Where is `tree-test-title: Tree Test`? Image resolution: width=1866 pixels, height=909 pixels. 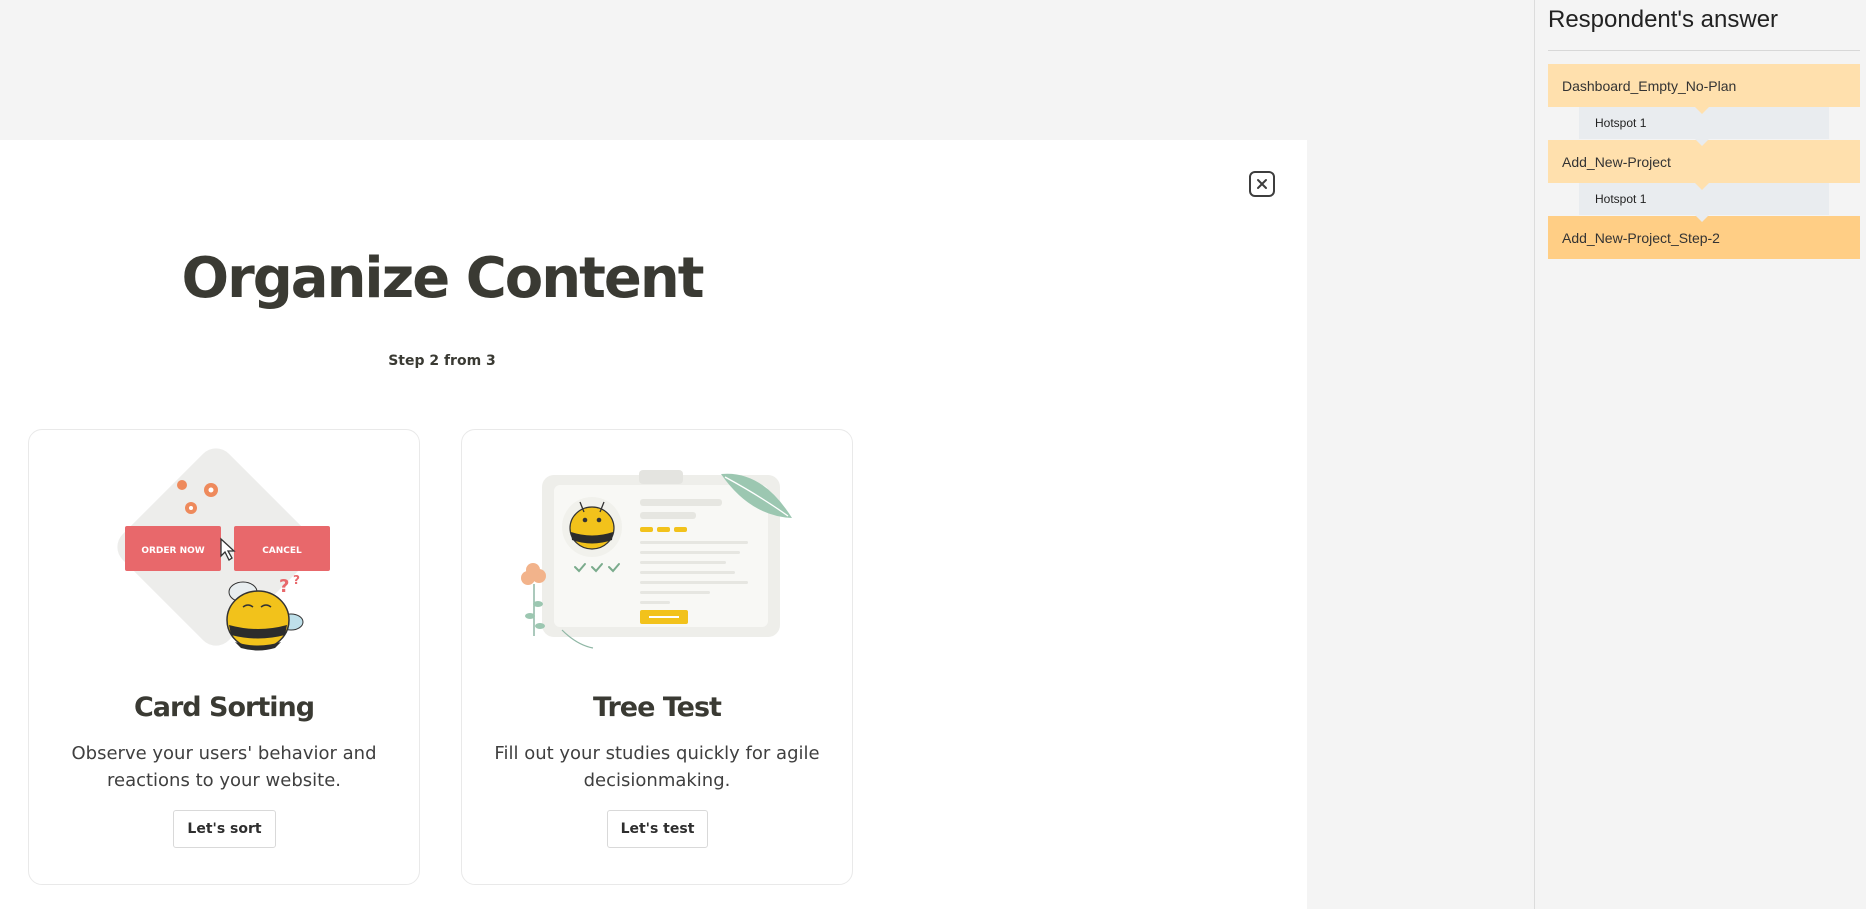
tree-test-title: Tree Test is located at coordinates (657, 707).